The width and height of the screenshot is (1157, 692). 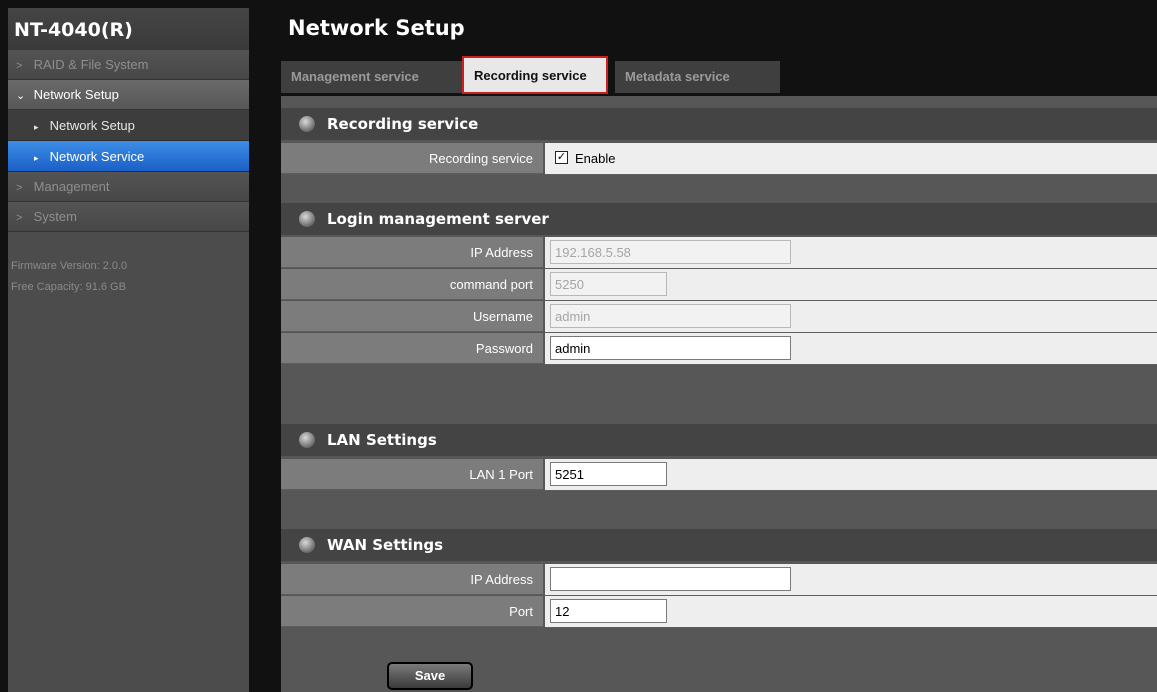 What do you see at coordinates (68, 287) in the screenshot?
I see `free-capacity: Free Capacity: 91.6 GB` at bounding box center [68, 287].